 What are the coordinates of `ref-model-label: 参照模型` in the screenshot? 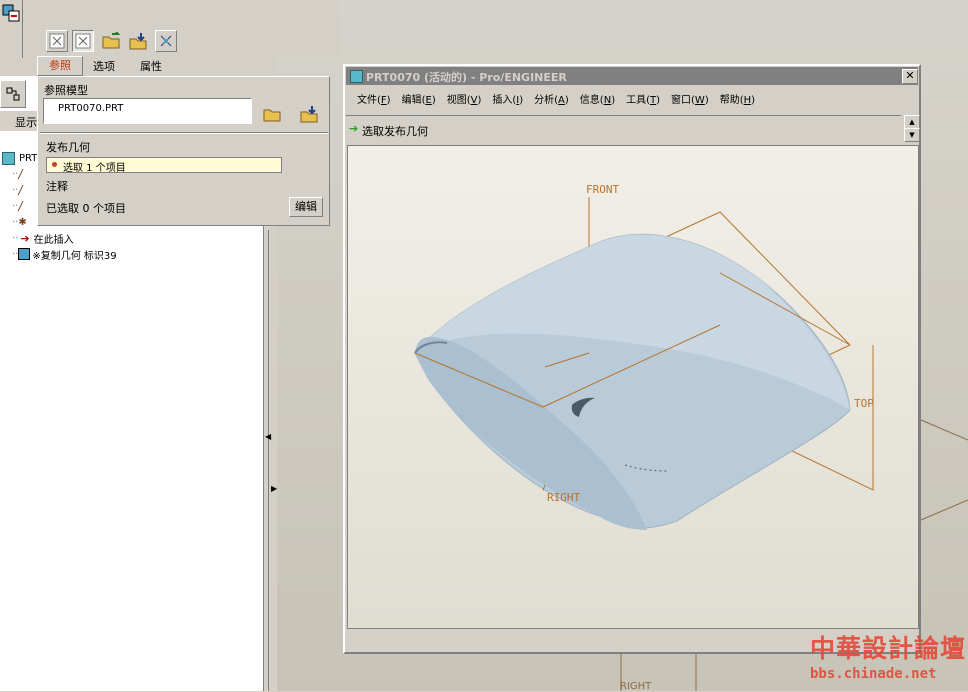 It's located at (66, 90).